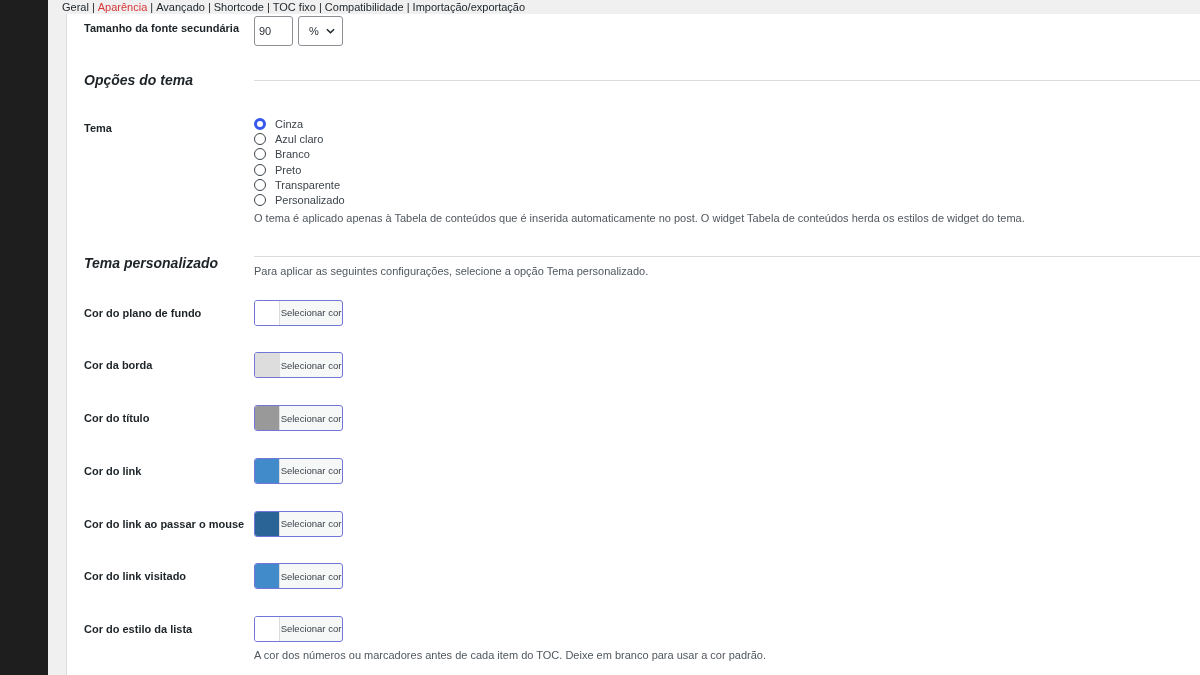  What do you see at coordinates (143, 313) in the screenshot?
I see `field-label: Cor do plano de fundo` at bounding box center [143, 313].